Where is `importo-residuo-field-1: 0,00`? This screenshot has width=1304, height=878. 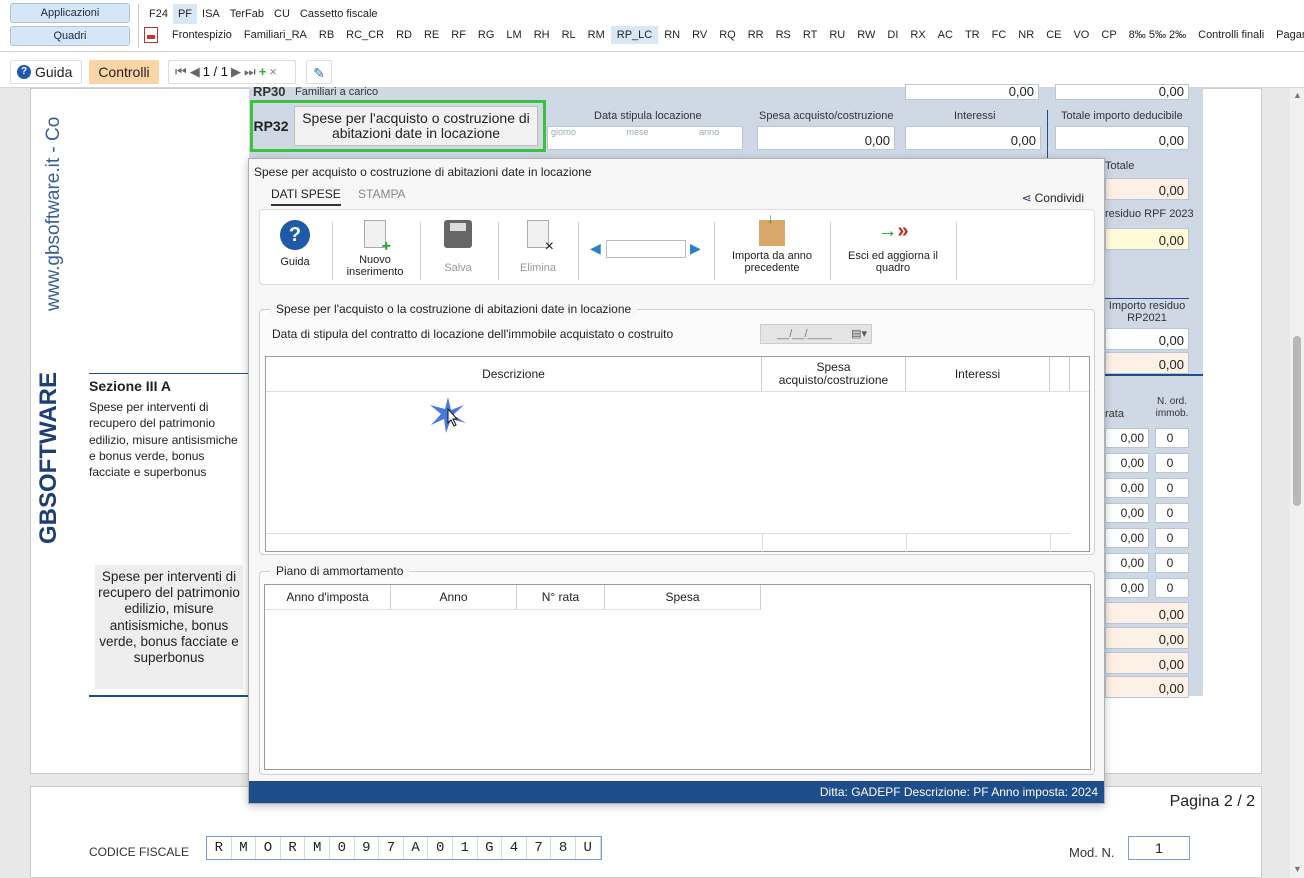 importo-residuo-field-1: 0,00 is located at coordinates (1147, 339).